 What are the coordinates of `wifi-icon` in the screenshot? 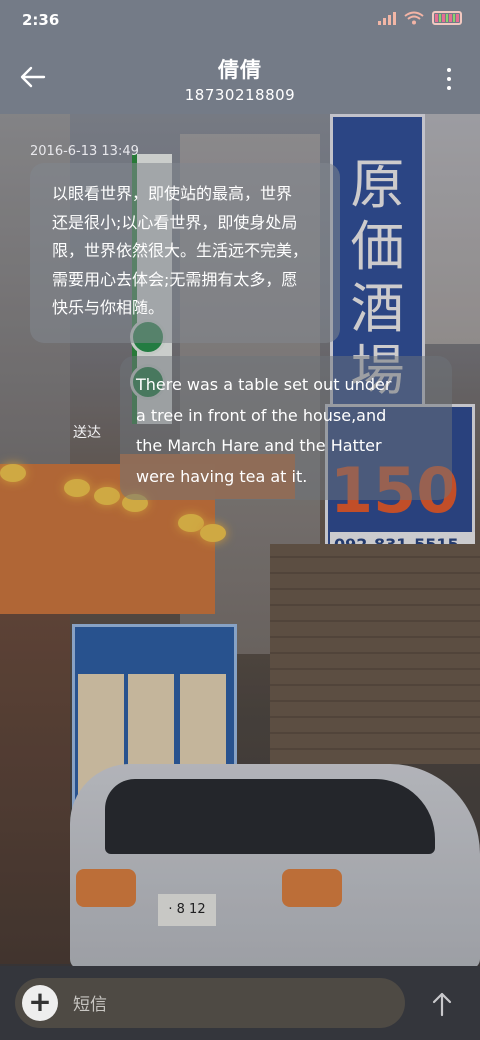 It's located at (414, 18).